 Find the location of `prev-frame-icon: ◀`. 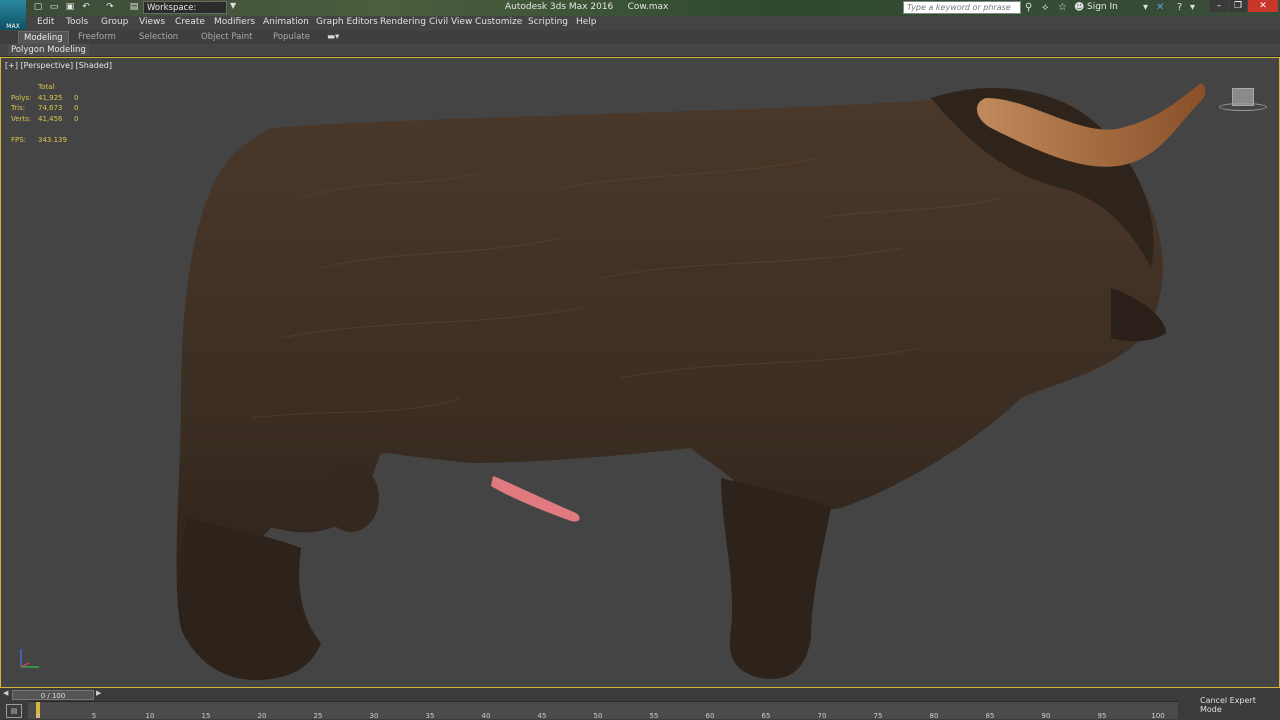

prev-frame-icon: ◀ is located at coordinates (5, 693).